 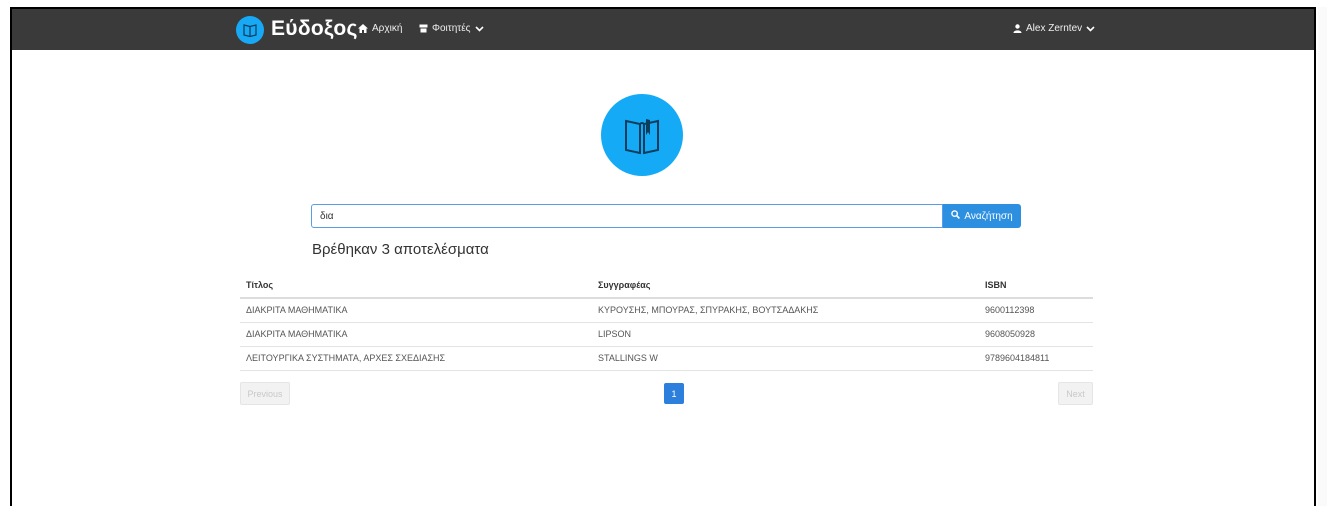 I want to click on cell-author: ΚΥΡΟΥΣΗΣ, ΜΠΟΥΡΑΣ, ΣΠΥΡΑΚΗΣ, ΒΟΥΤΣΑΔΑΚΗΣ, so click(x=785, y=310).